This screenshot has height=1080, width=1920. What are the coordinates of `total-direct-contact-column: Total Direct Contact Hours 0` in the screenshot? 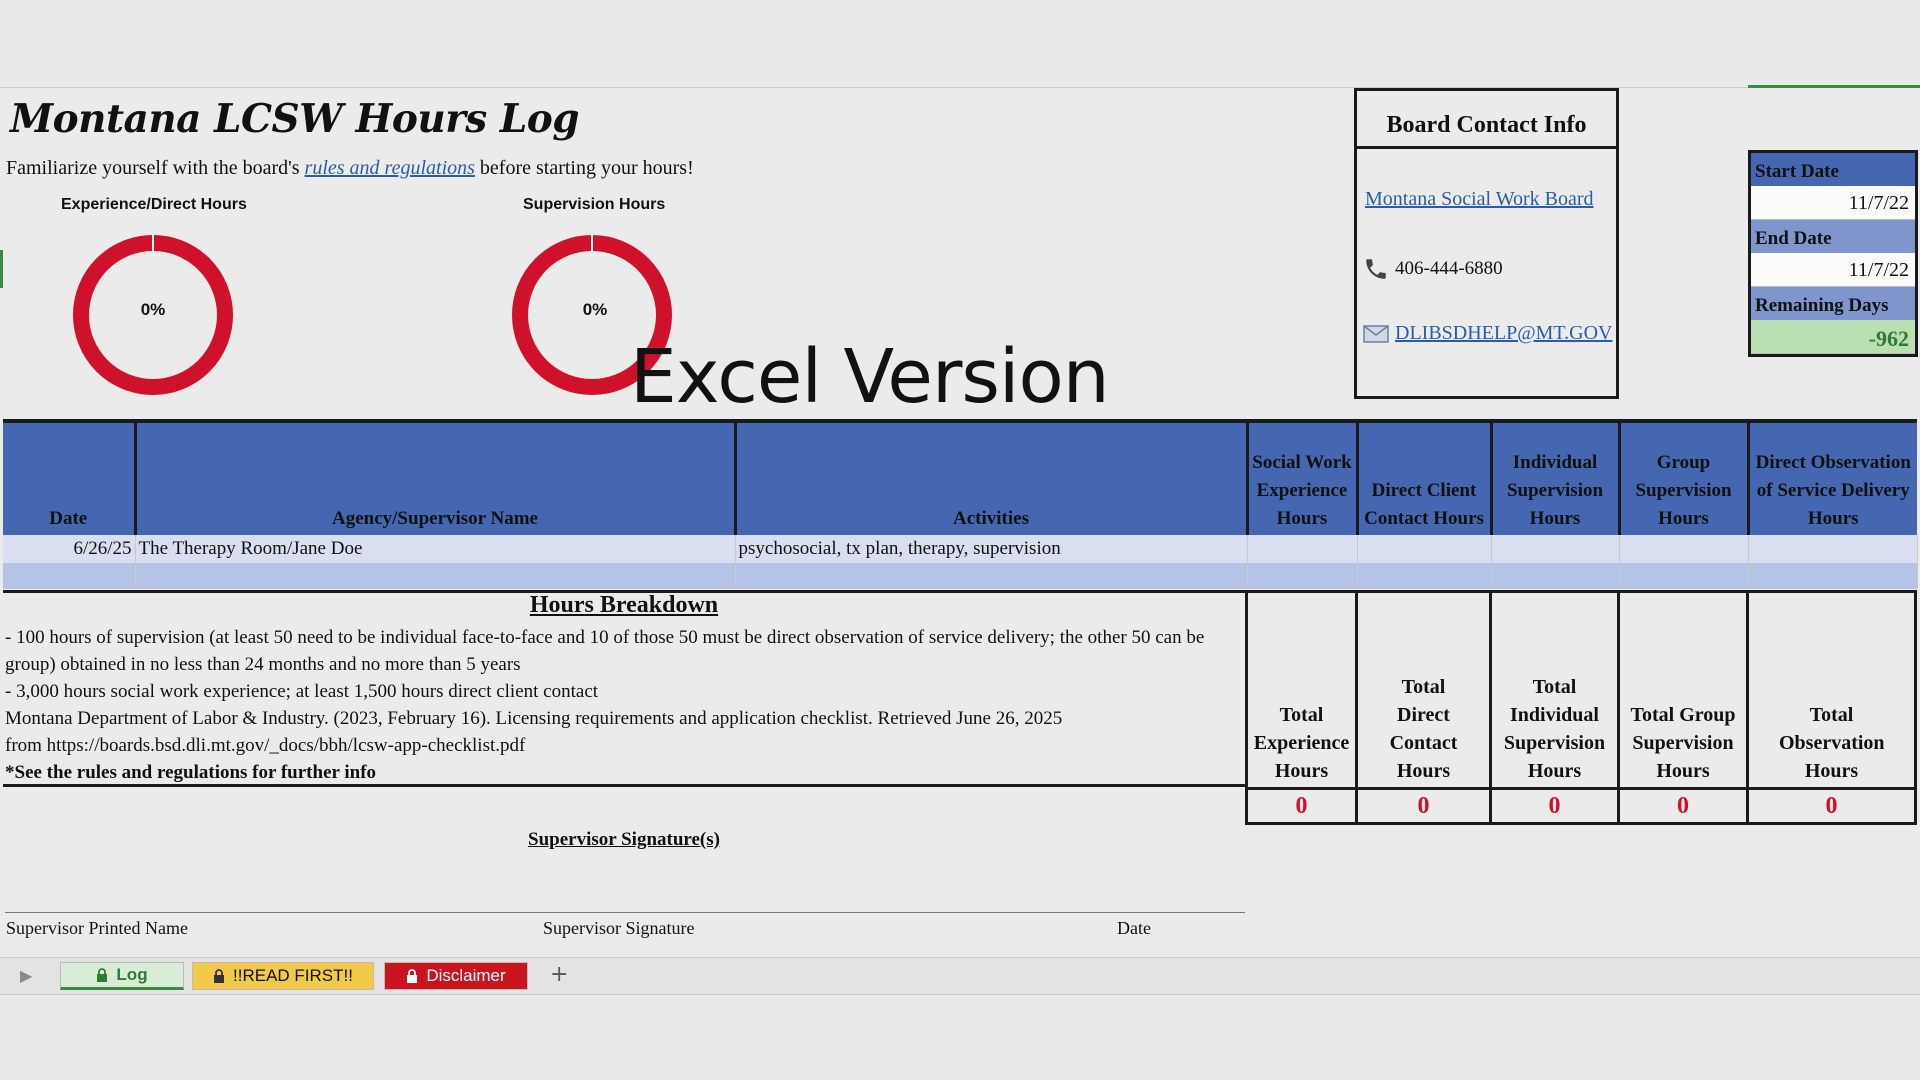 It's located at (1422, 707).